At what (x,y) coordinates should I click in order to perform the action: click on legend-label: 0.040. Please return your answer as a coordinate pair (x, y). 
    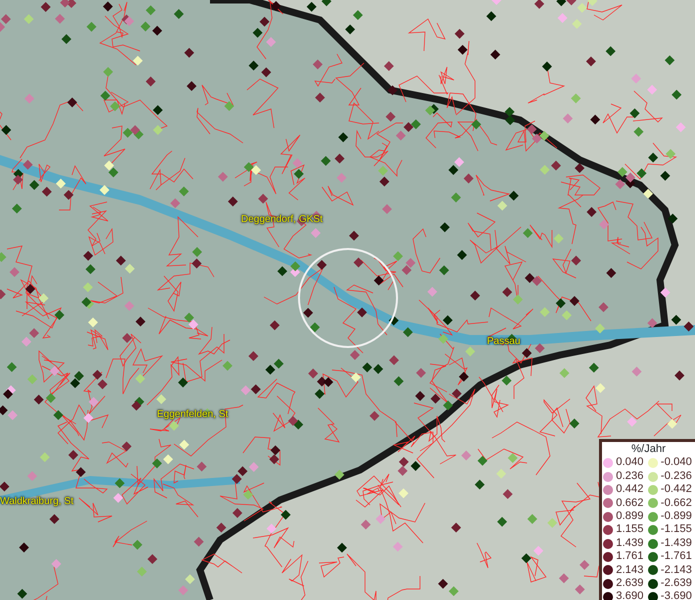
    Looking at the image, I should click on (630, 463).